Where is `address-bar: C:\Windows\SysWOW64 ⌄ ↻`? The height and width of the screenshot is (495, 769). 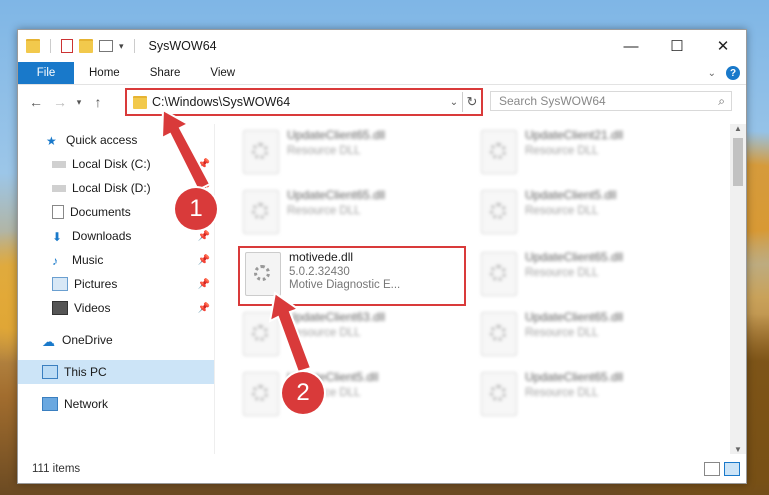 address-bar: C:\Windows\SysWOW64 ⌄ ↻ is located at coordinates (304, 102).